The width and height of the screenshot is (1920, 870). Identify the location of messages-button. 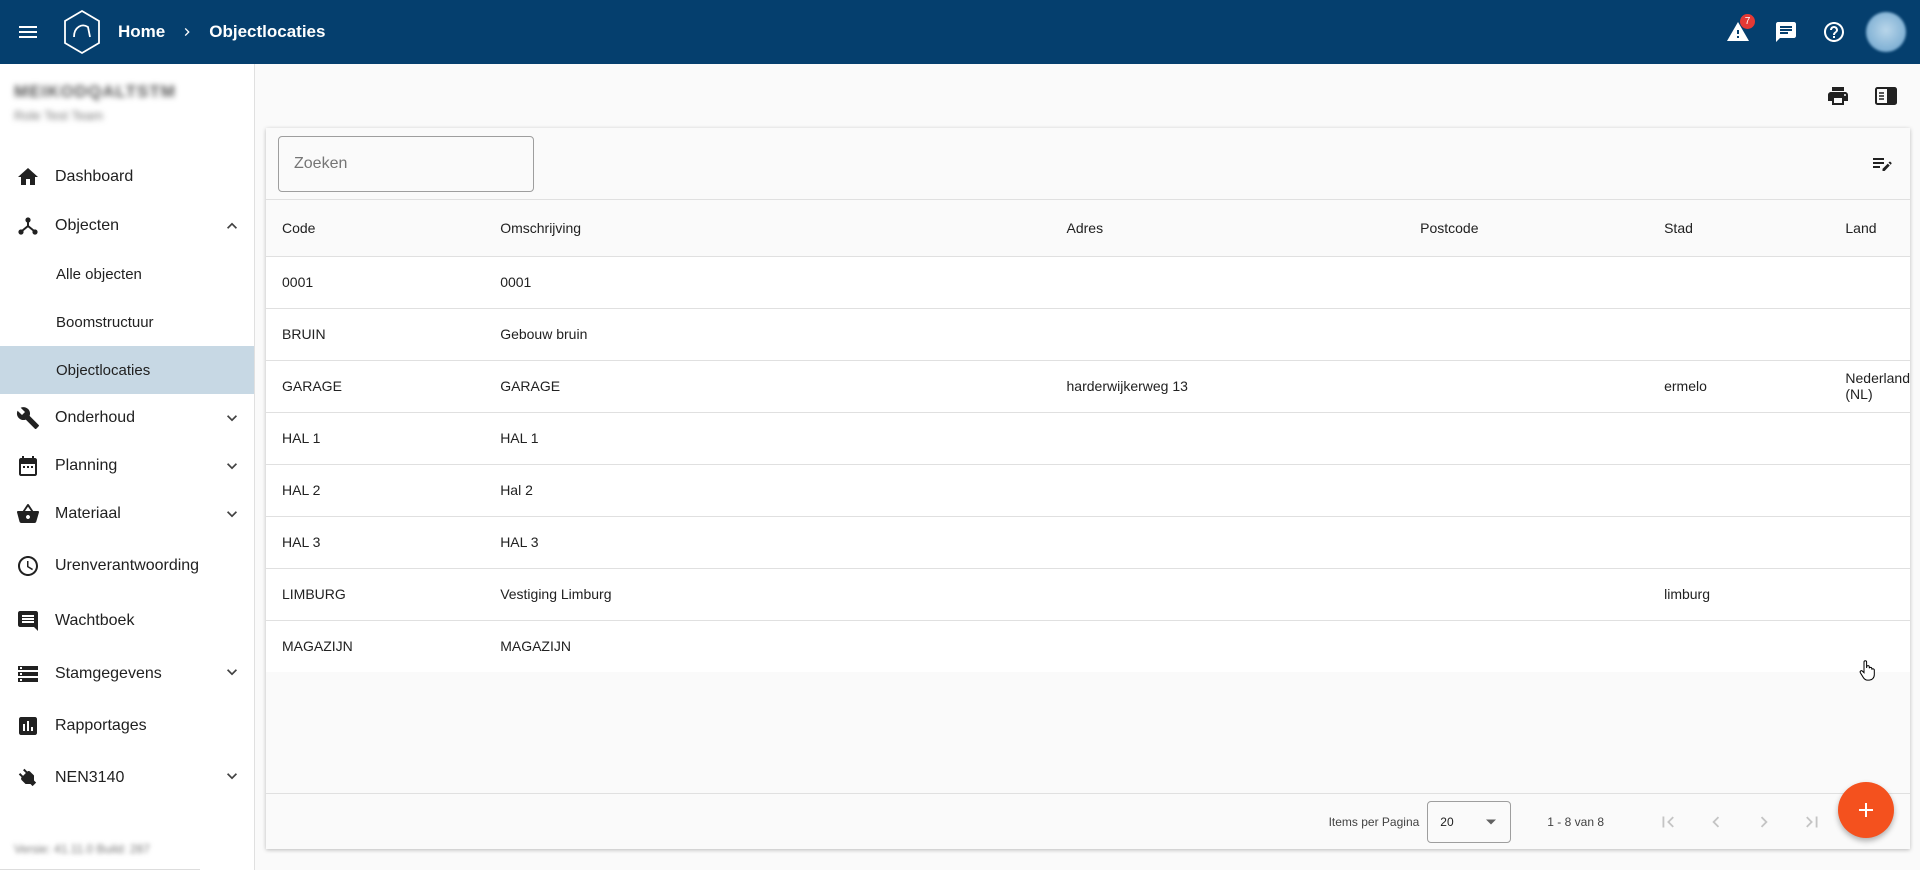
(1786, 32).